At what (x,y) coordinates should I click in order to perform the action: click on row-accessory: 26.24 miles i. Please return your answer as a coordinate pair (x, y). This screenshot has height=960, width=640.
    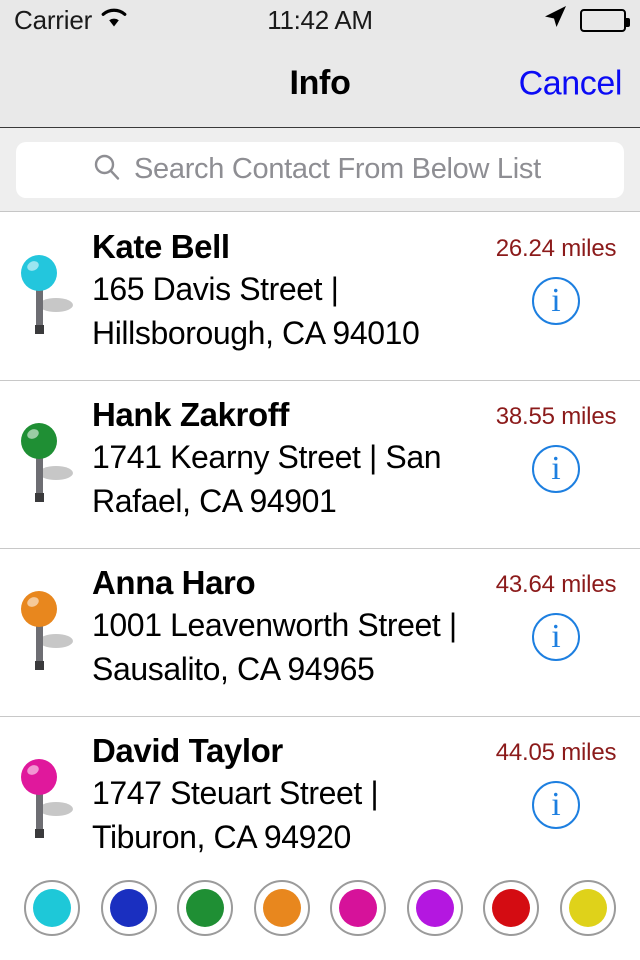
    Looking at the image, I should click on (556, 276).